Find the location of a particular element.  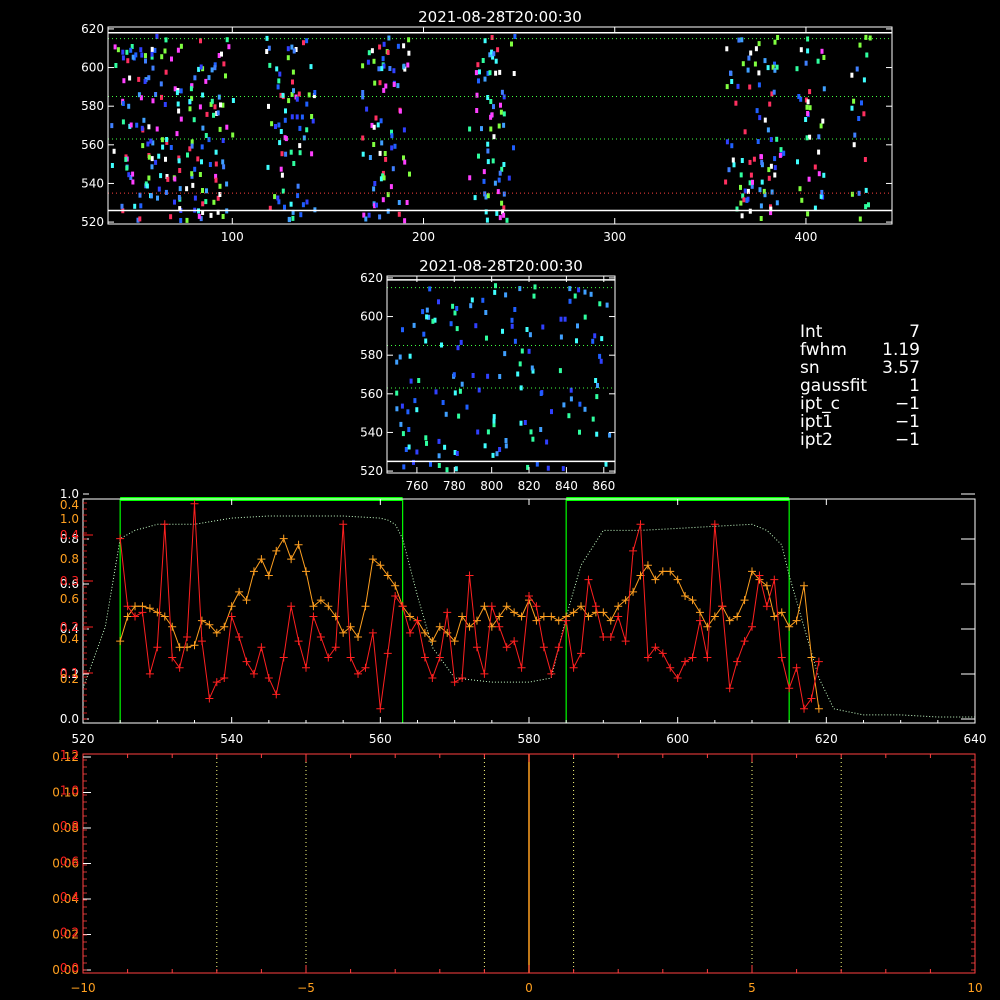

y-tick-label: 580 is located at coordinates (92, 106).